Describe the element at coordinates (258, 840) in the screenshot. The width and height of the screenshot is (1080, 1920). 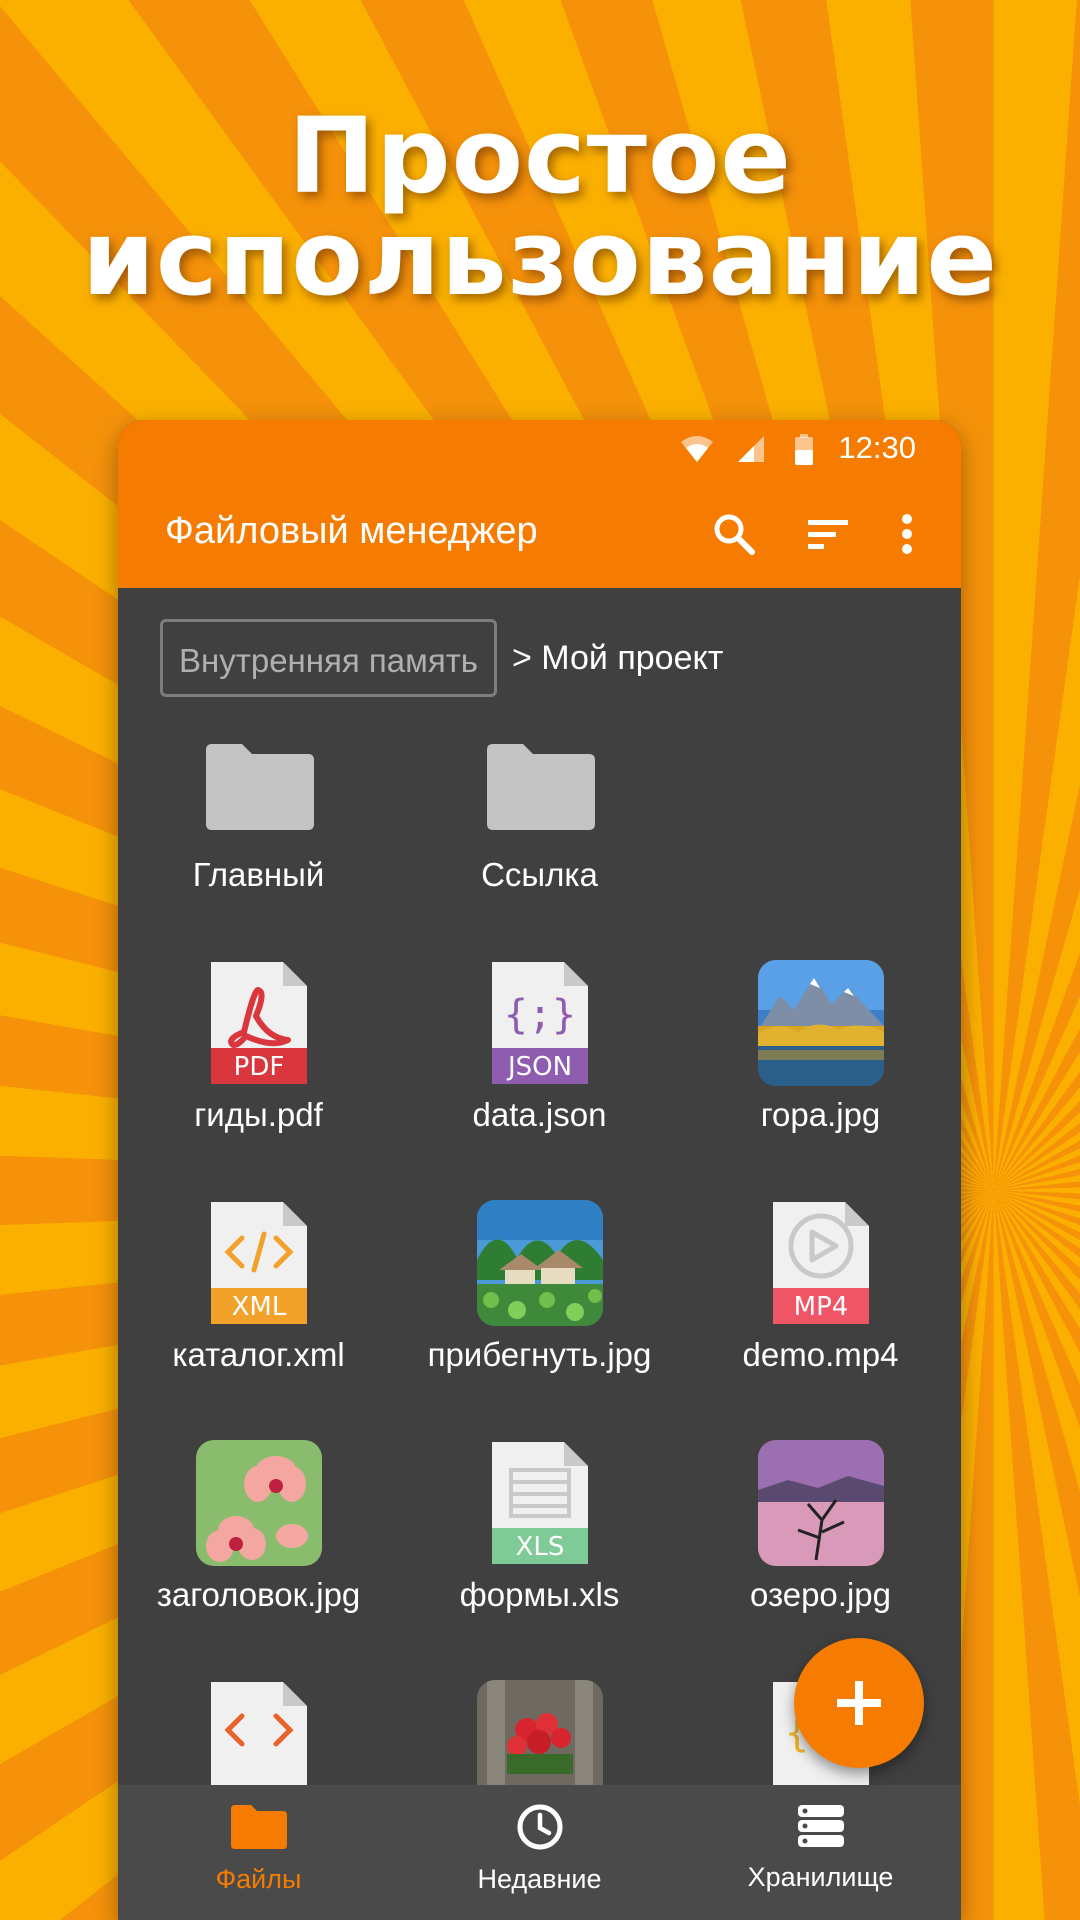
I see `file-item: Главный` at that location.